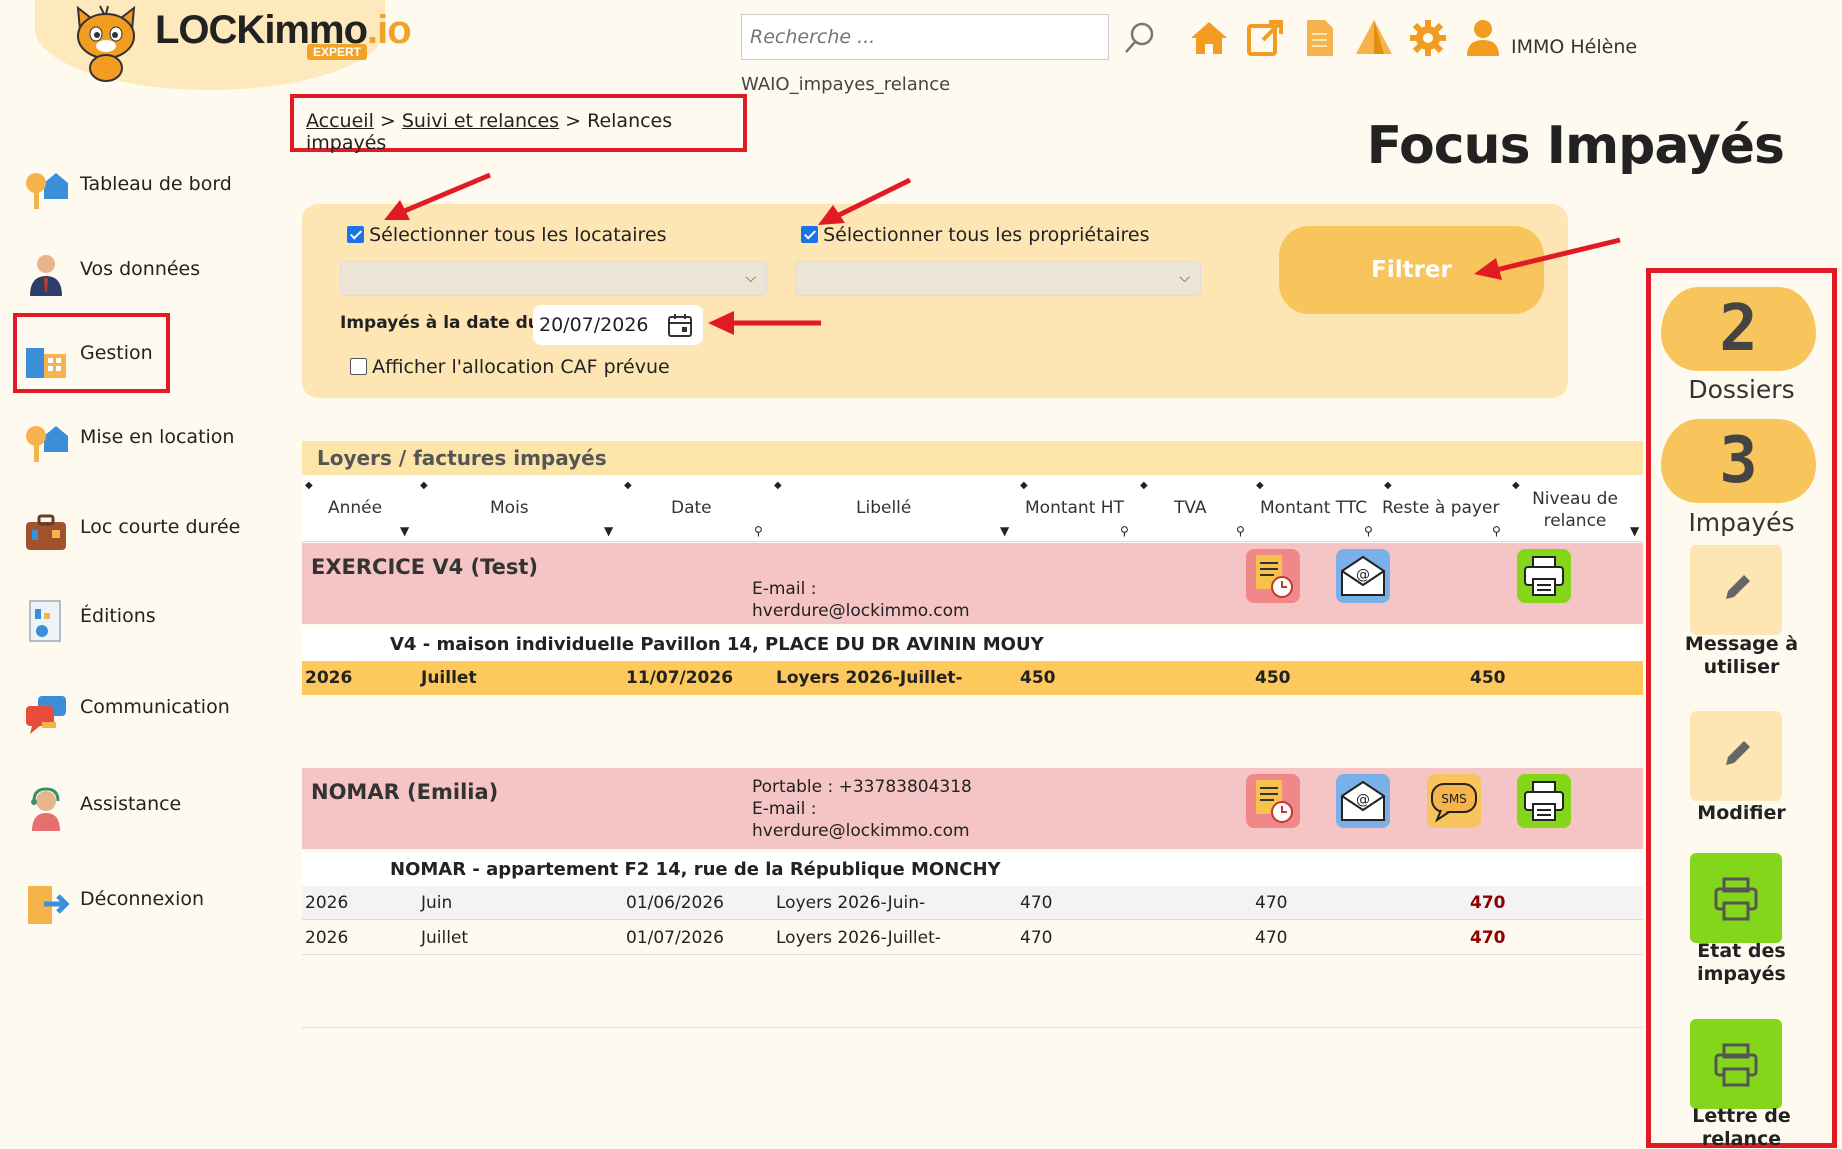  What do you see at coordinates (446, 323) in the screenshot?
I see `date-label: Impayés à la date du :` at bounding box center [446, 323].